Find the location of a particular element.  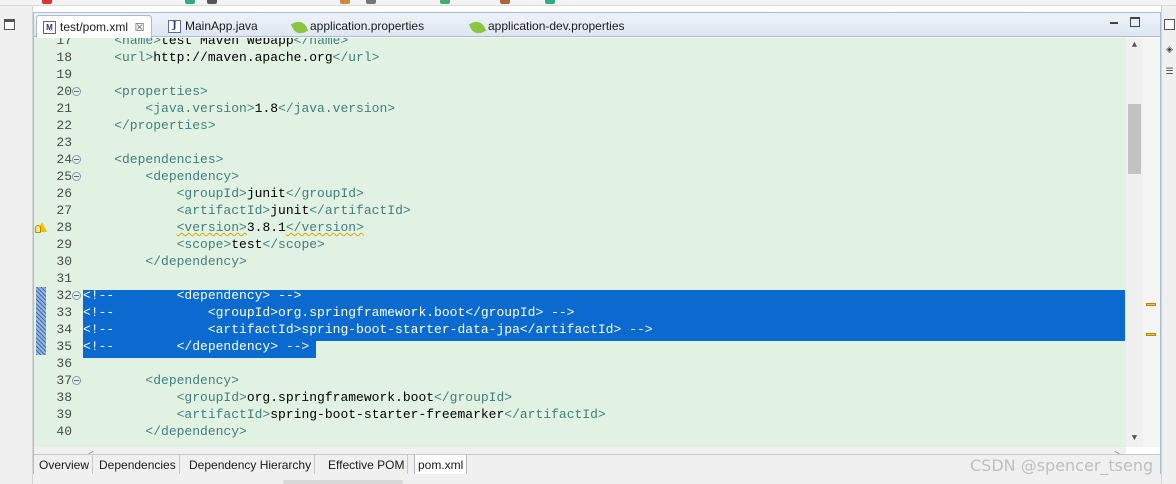

tab-application-dev-properties: application-dev.properties is located at coordinates (548, 26).